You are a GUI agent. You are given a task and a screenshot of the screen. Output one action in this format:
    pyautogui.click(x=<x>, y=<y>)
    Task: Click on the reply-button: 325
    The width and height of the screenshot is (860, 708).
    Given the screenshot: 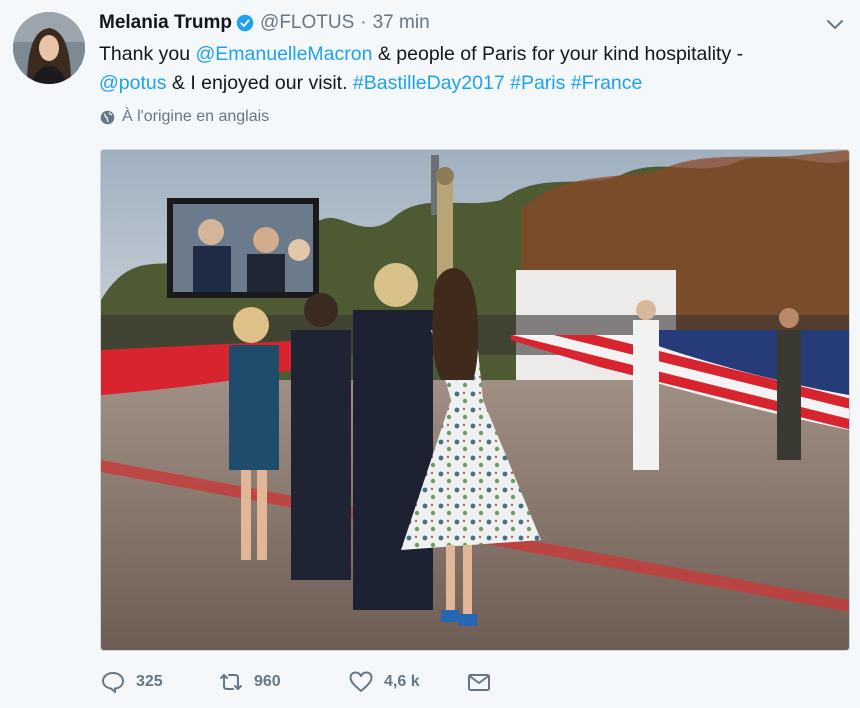 What is the action you would take?
    pyautogui.click(x=159, y=682)
    